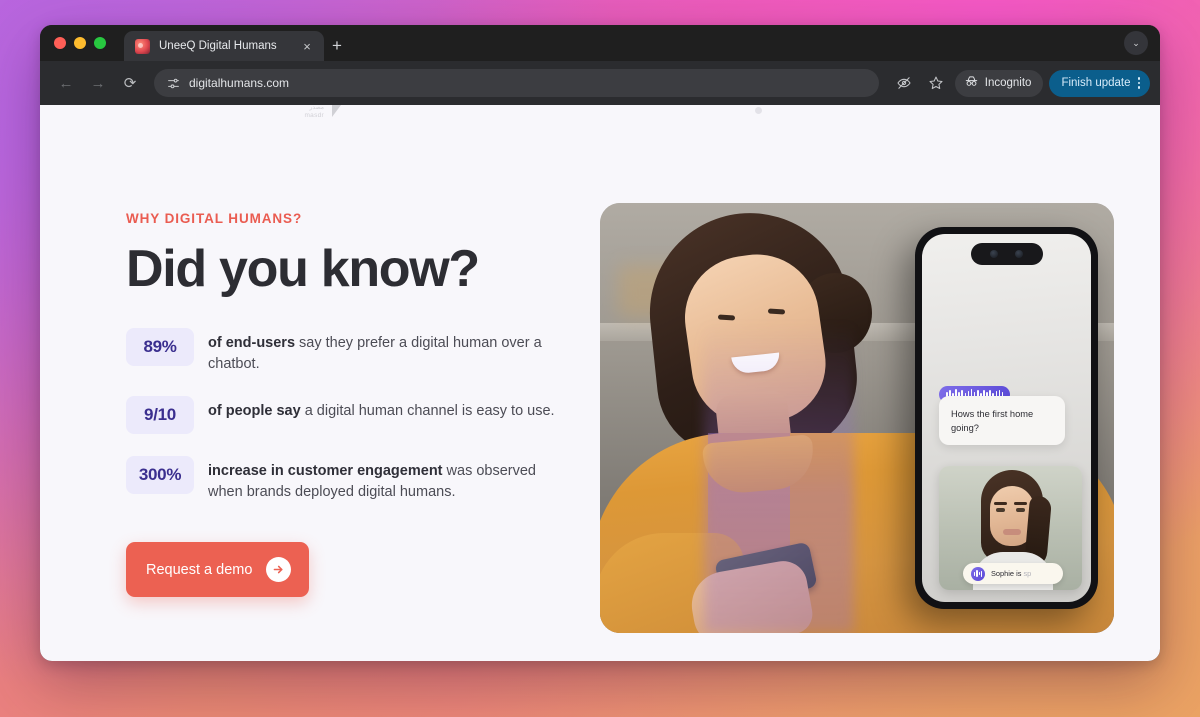 This screenshot has width=1200, height=717. Describe the element at coordinates (427, 411) in the screenshot. I see `stat-description-rest: a digital human channel is easy to use.` at that location.